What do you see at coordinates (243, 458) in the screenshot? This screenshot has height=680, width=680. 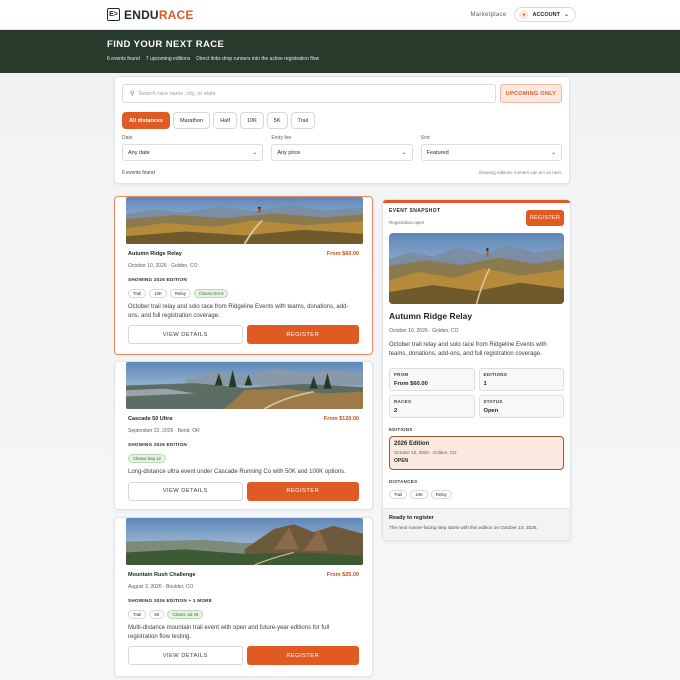 I see `event-tags: Closes Sep 12` at bounding box center [243, 458].